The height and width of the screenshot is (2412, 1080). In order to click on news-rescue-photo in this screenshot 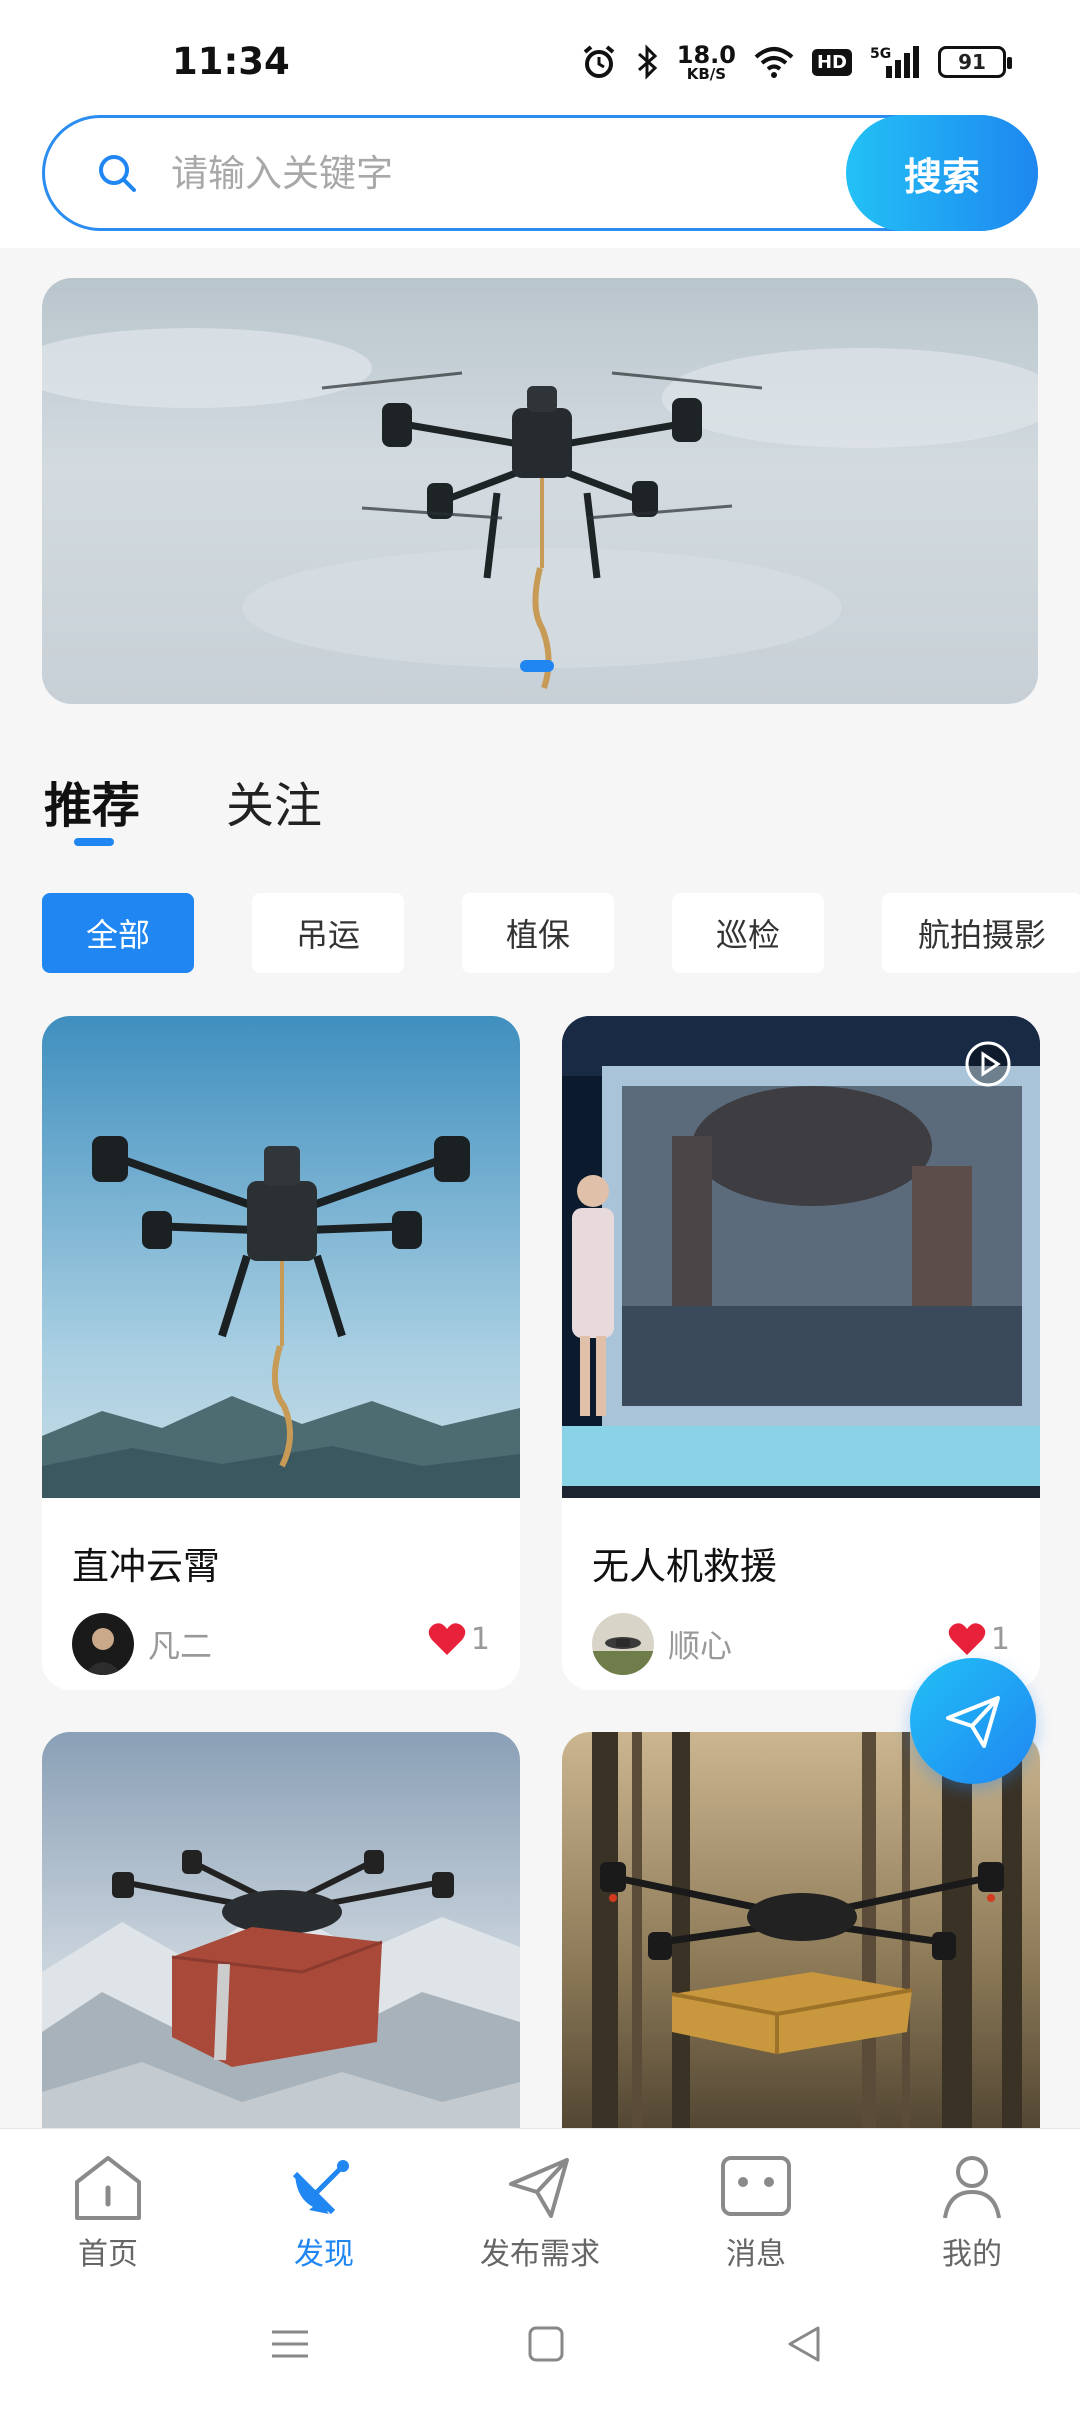, I will do `click(801, 1257)`.